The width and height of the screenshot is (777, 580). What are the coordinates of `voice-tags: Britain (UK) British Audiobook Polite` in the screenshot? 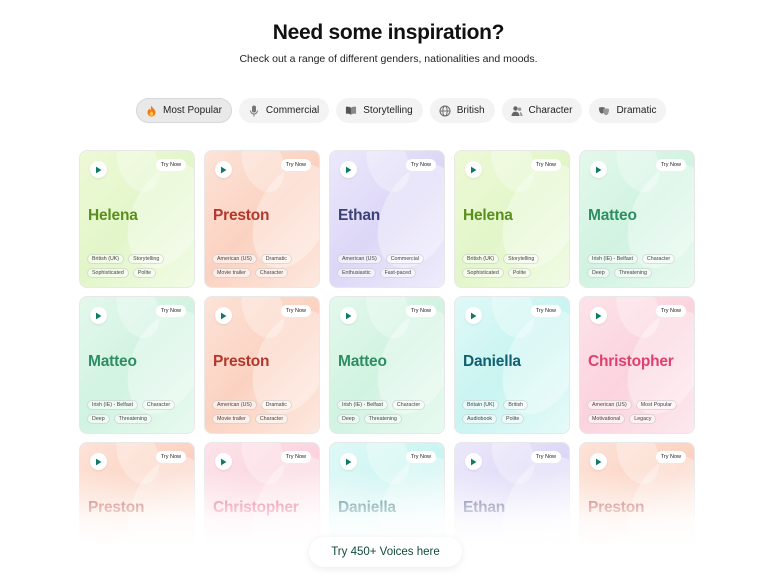 It's located at (512, 412).